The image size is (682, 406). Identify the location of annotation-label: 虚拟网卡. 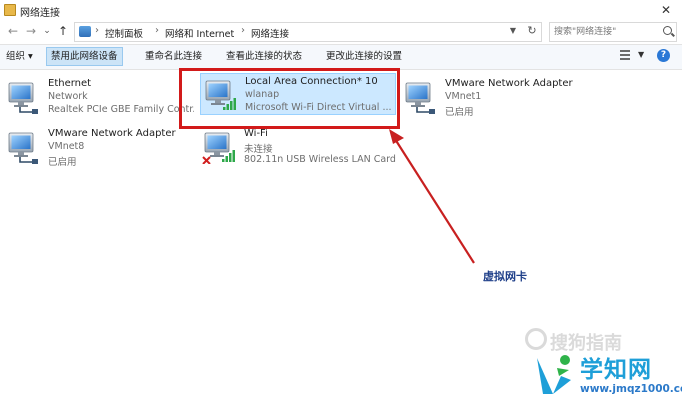
(505, 276).